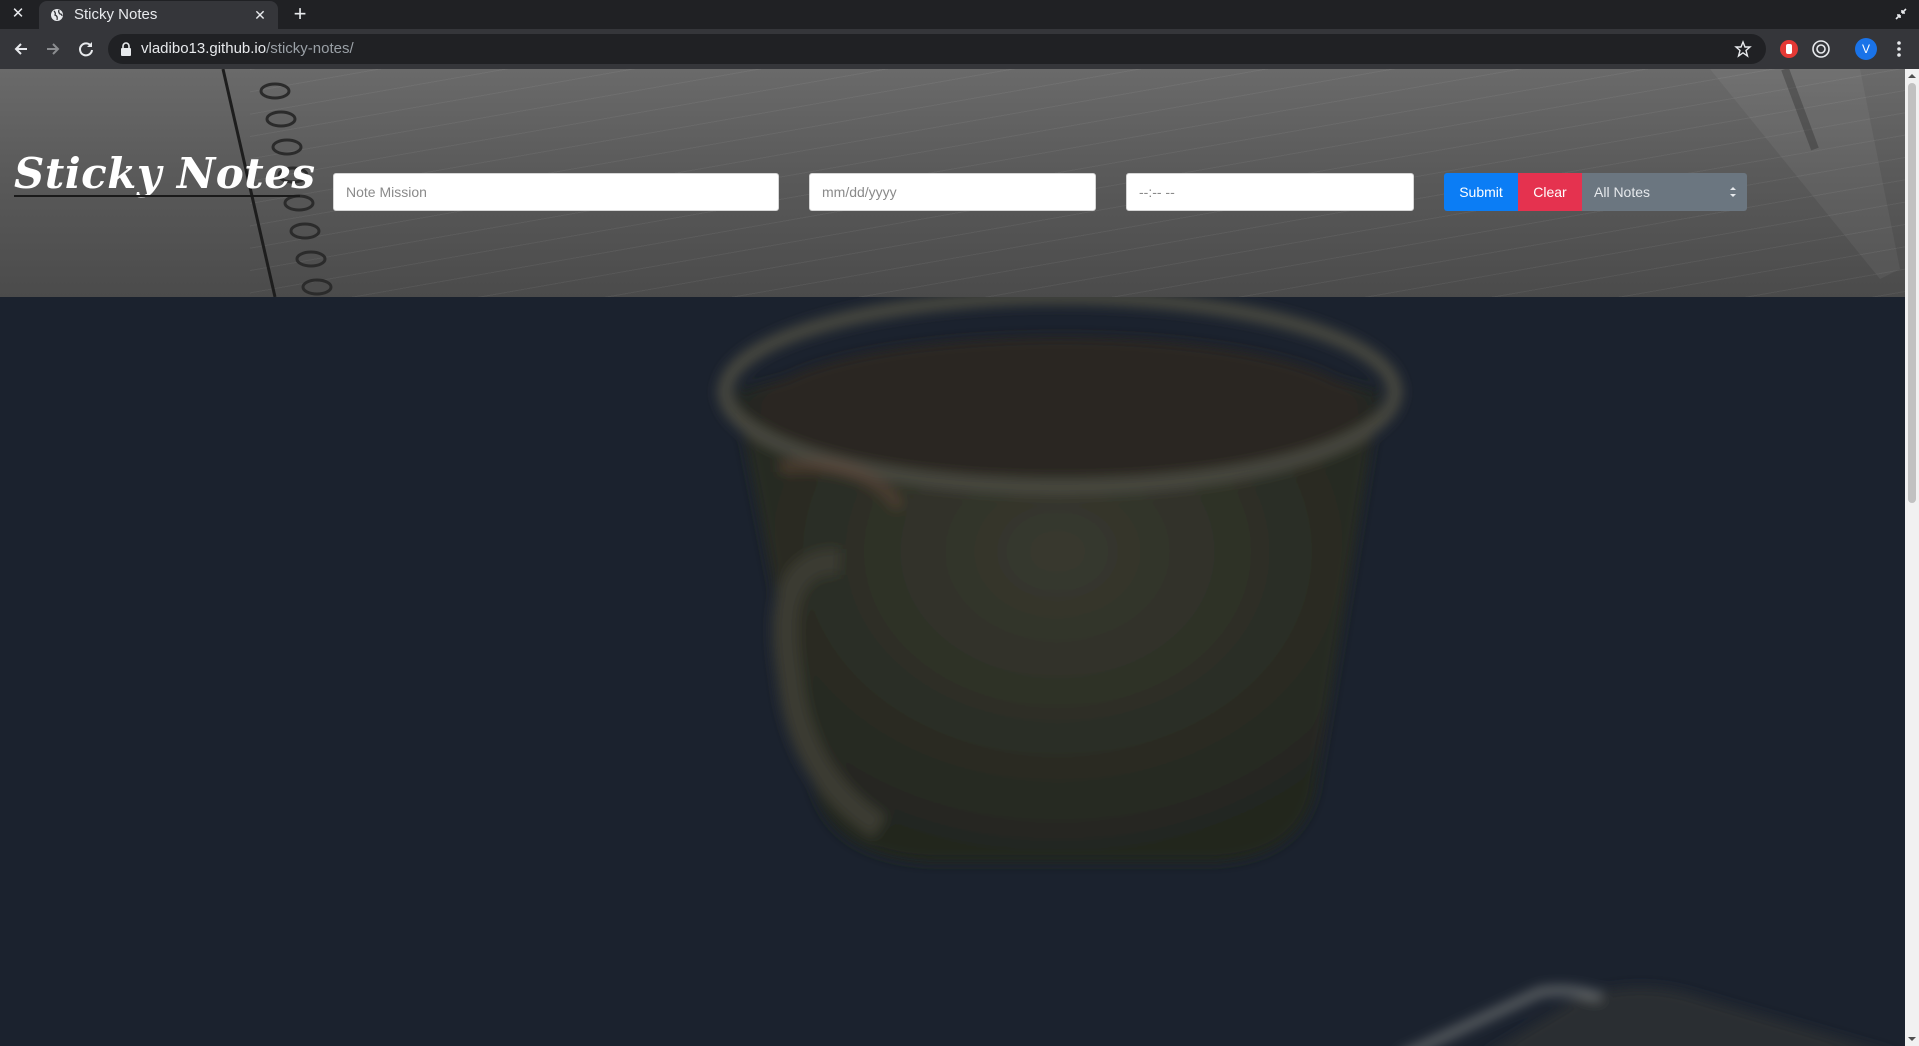 The width and height of the screenshot is (1919, 1046). What do you see at coordinates (300, 14) in the screenshot?
I see `new-tab-icon: +` at bounding box center [300, 14].